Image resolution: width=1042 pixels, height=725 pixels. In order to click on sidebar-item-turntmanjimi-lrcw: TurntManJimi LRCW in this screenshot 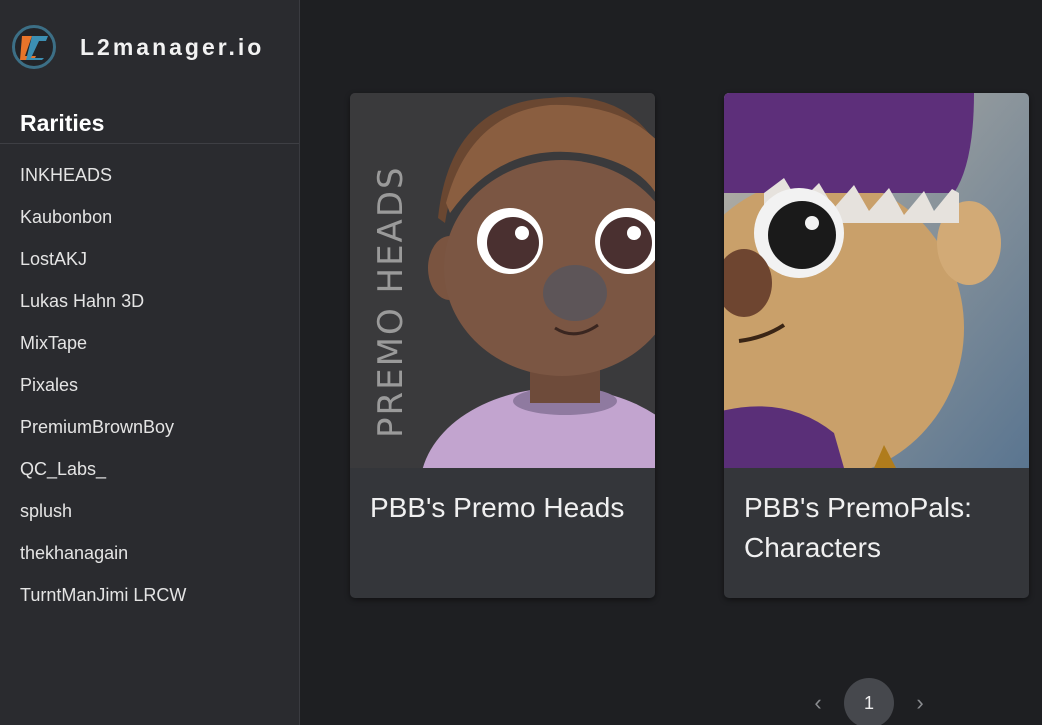, I will do `click(149, 595)`.